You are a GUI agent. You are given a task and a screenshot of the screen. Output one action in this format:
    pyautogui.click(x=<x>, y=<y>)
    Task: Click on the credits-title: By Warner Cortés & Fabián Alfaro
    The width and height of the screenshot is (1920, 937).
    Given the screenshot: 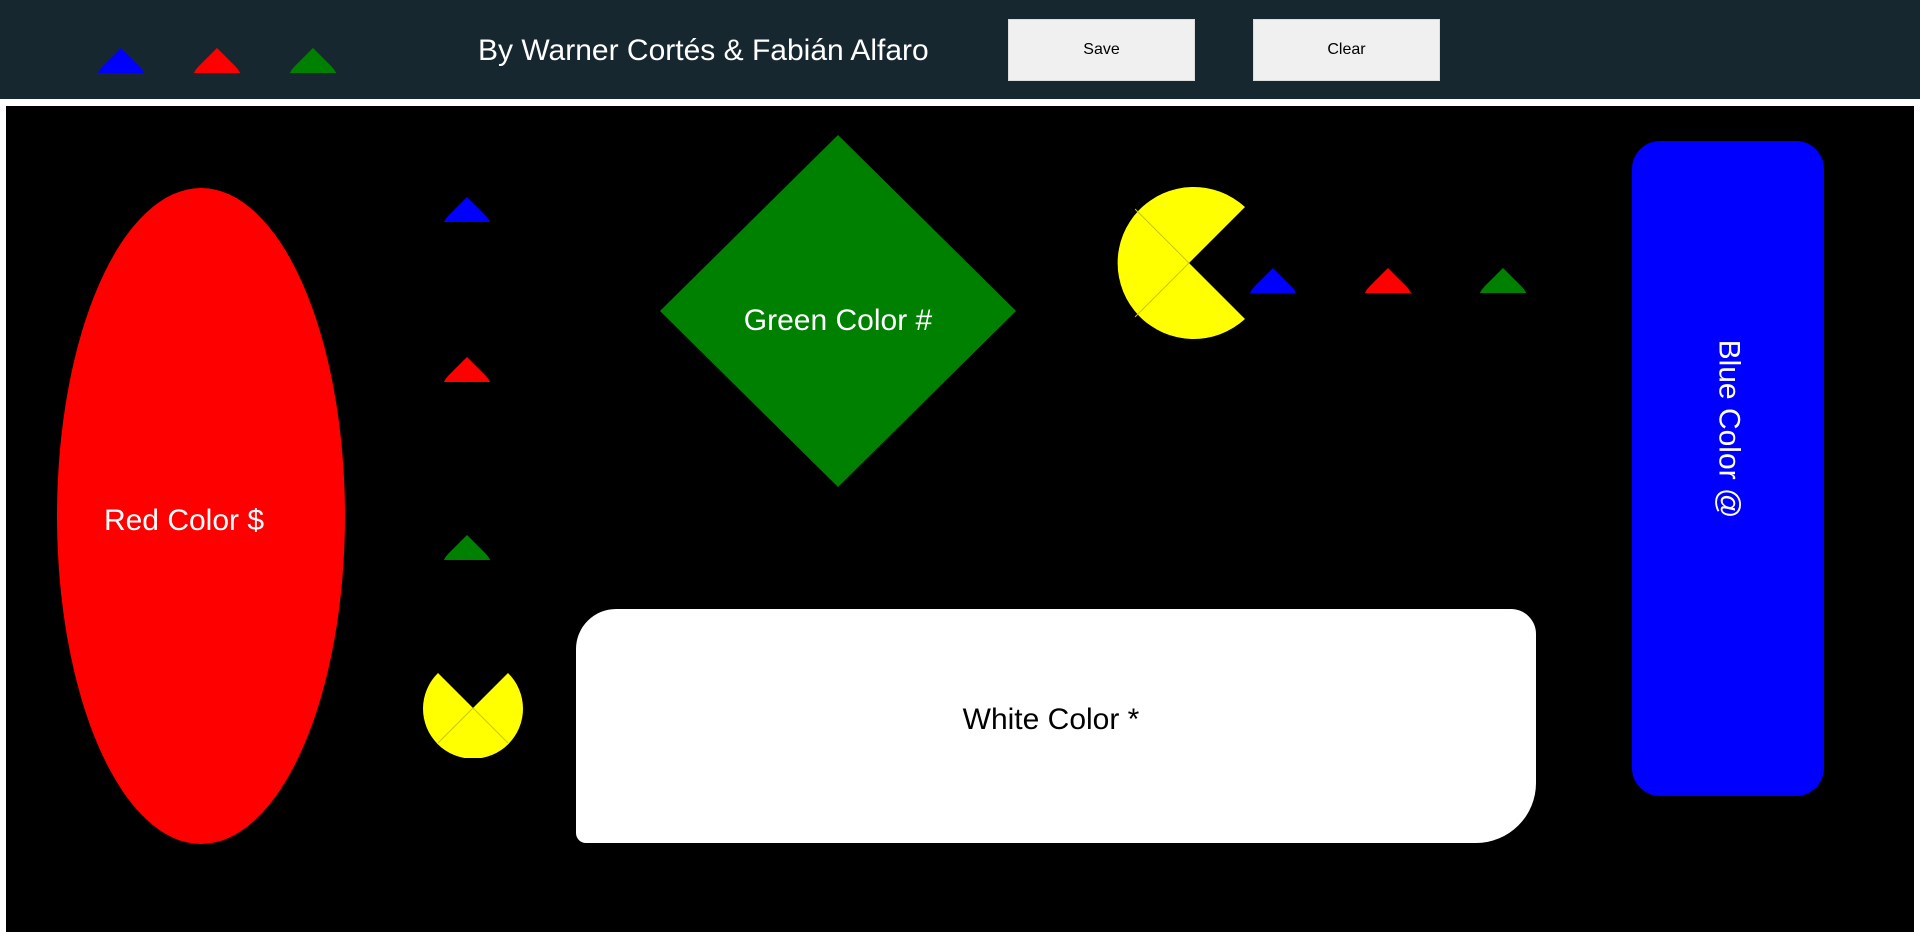 What is the action you would take?
    pyautogui.click(x=703, y=50)
    